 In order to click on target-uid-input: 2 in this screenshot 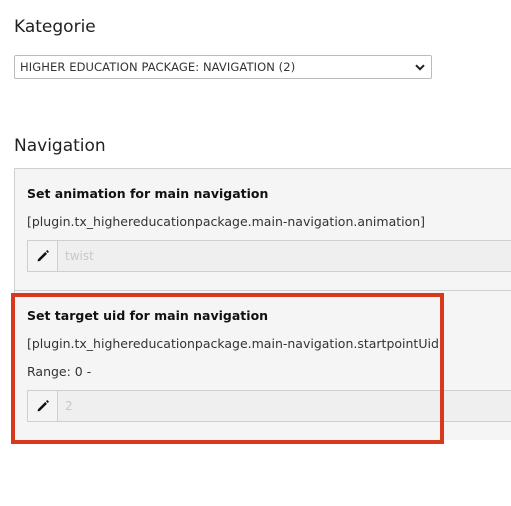, I will do `click(284, 406)`.